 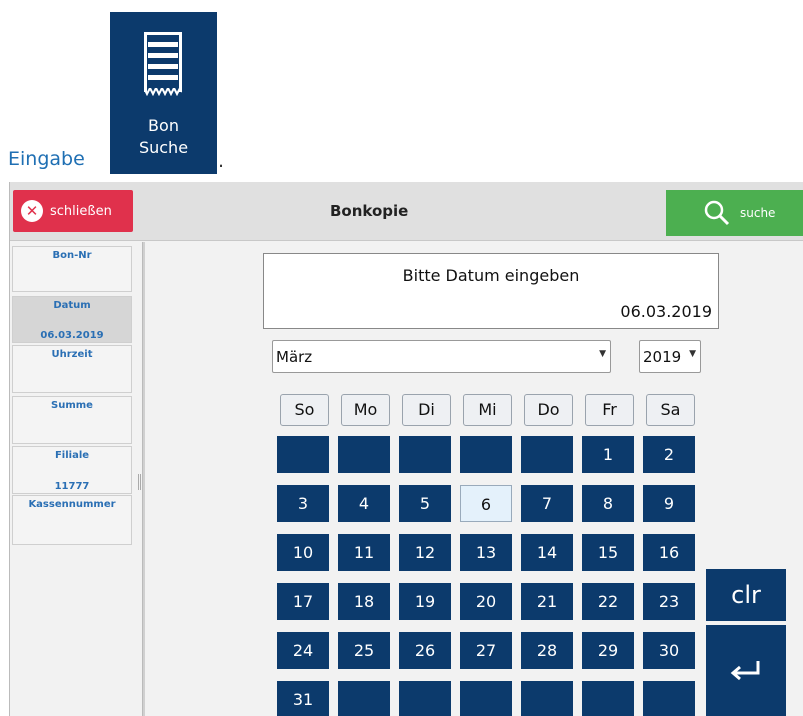 I want to click on top-bar: ✕ schließen Bonkopie suche, so click(x=406, y=211).